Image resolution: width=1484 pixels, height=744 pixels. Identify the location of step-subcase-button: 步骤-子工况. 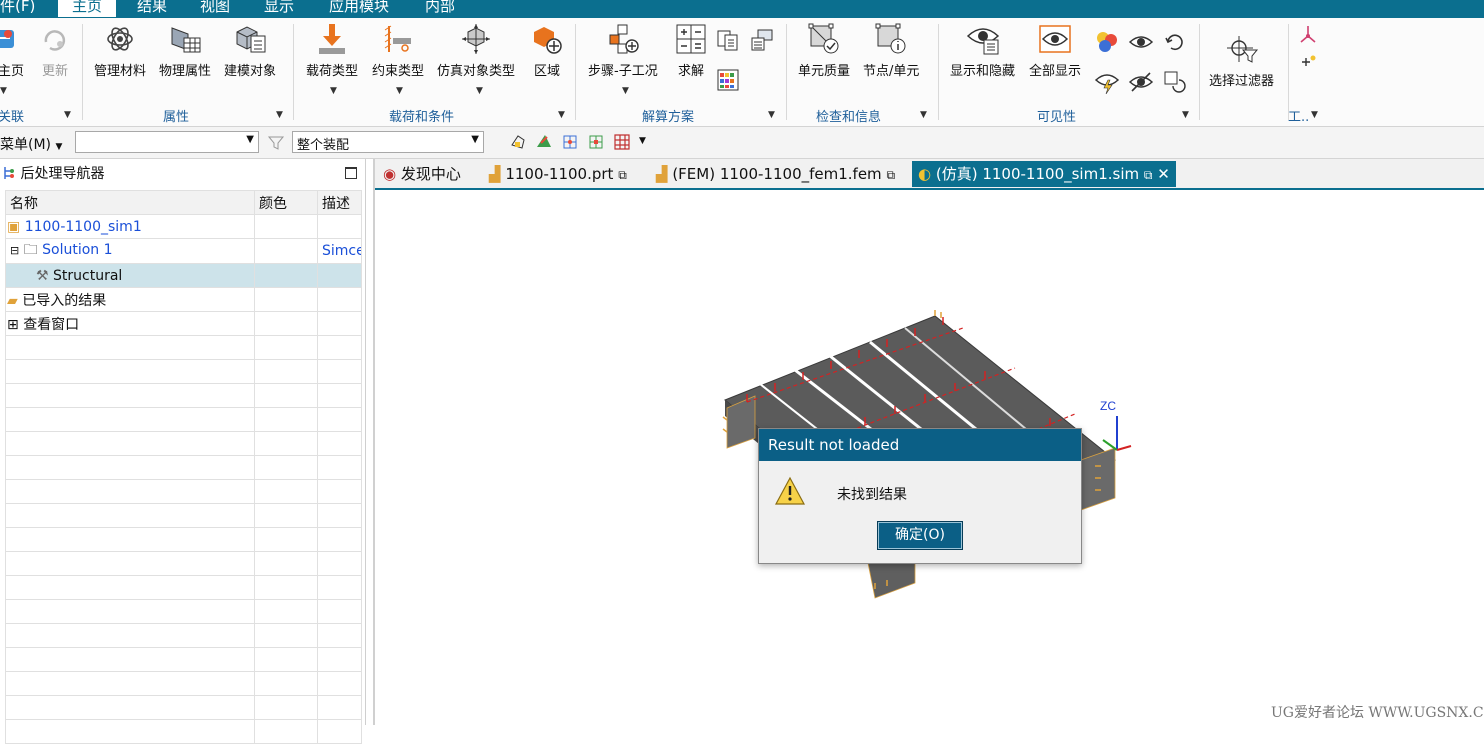
(623, 50).